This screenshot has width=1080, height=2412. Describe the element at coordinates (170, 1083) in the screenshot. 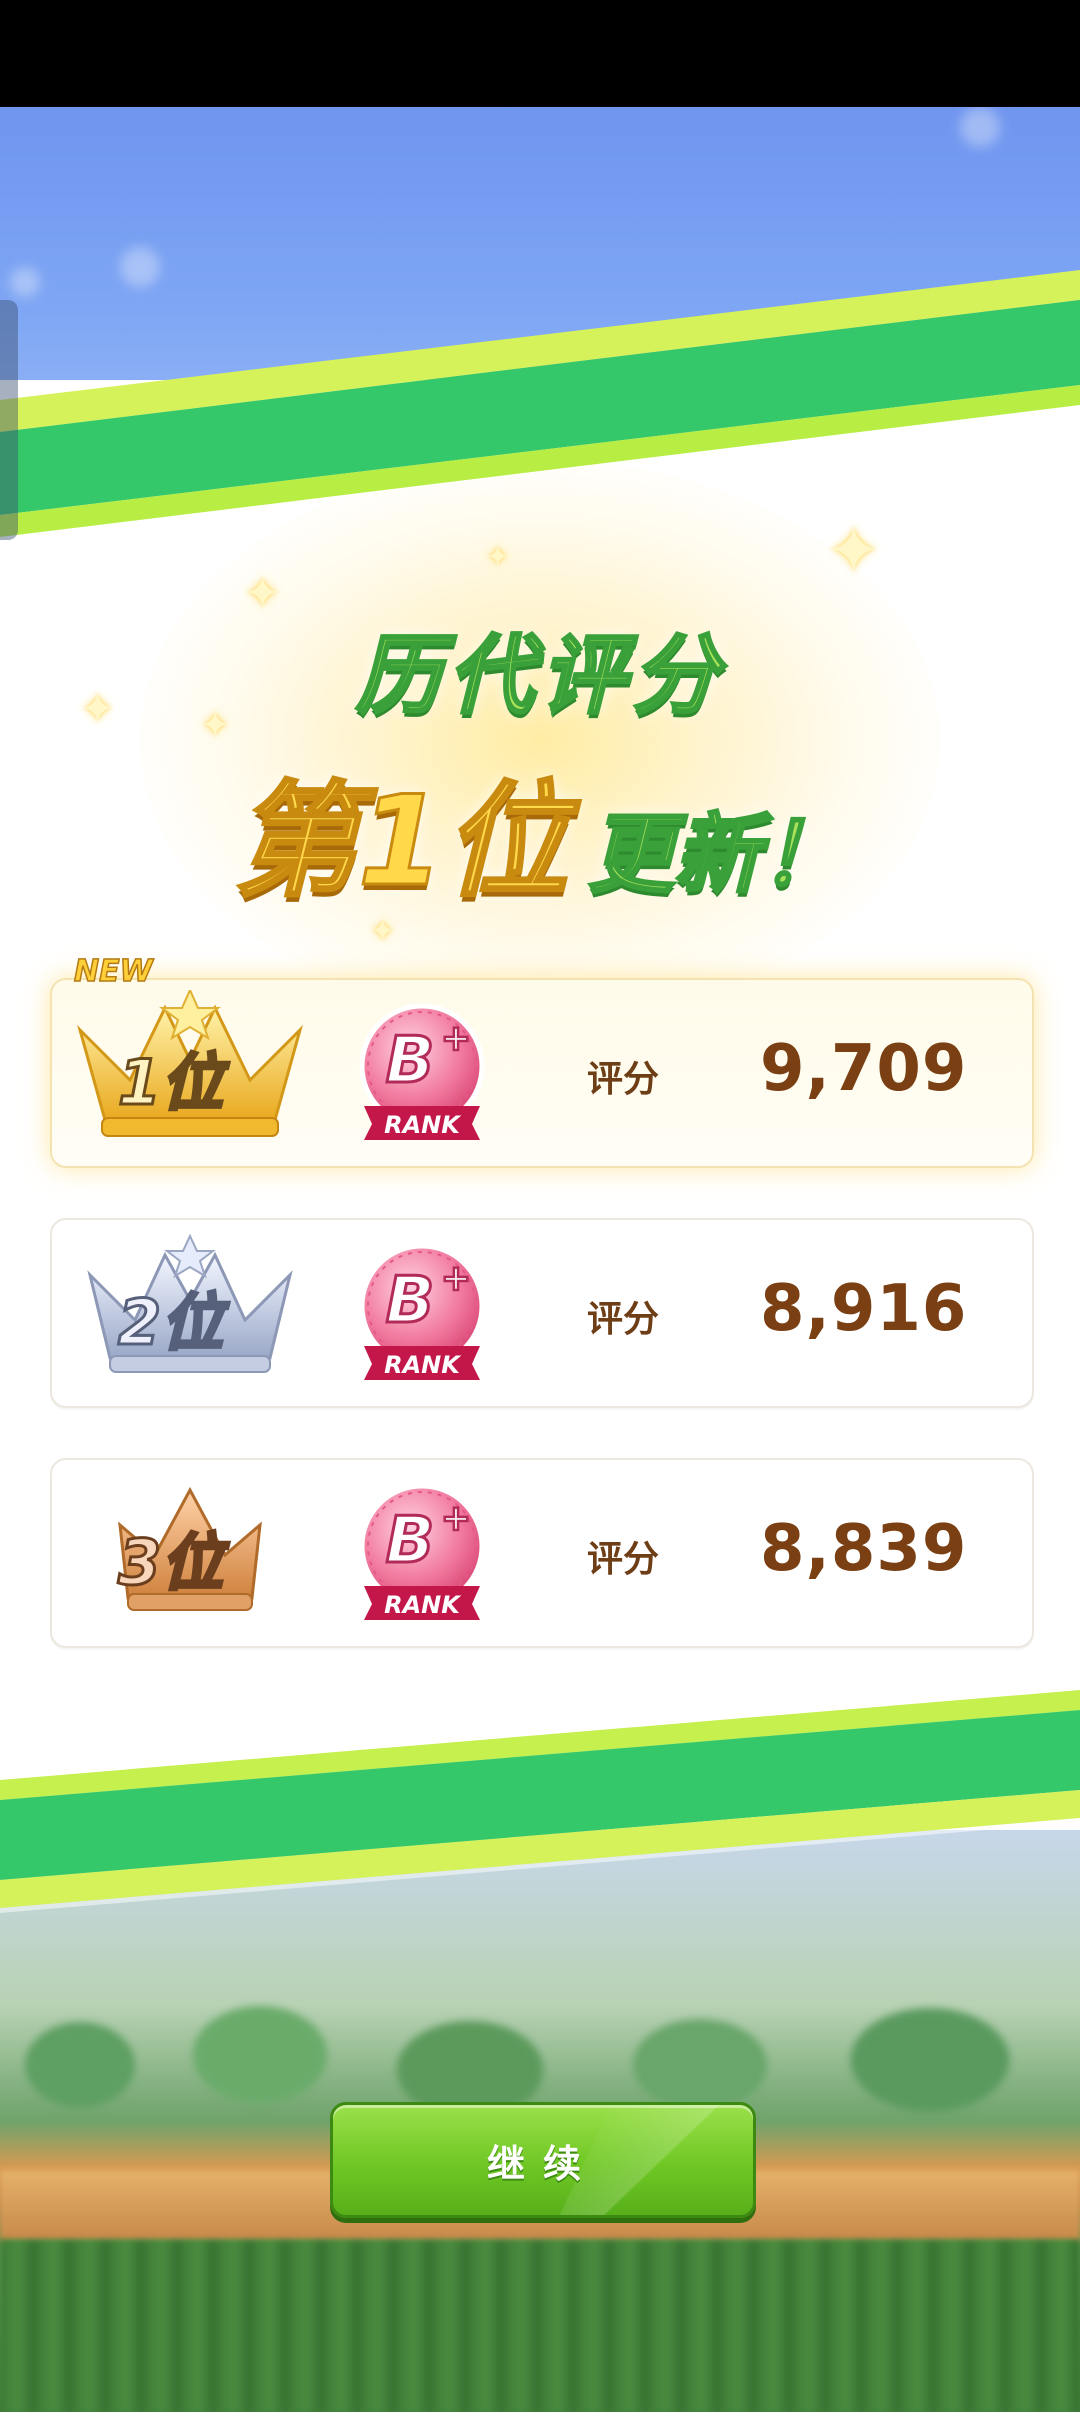

I see `place-label: 1位` at that location.